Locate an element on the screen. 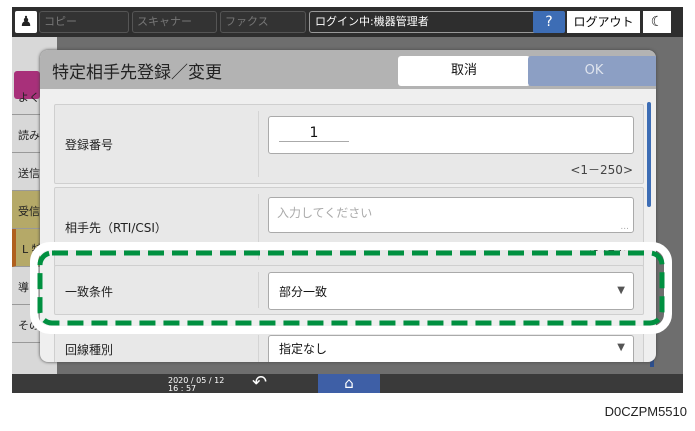 The width and height of the screenshot is (695, 431). tab-fax: ファクス is located at coordinates (263, 22).